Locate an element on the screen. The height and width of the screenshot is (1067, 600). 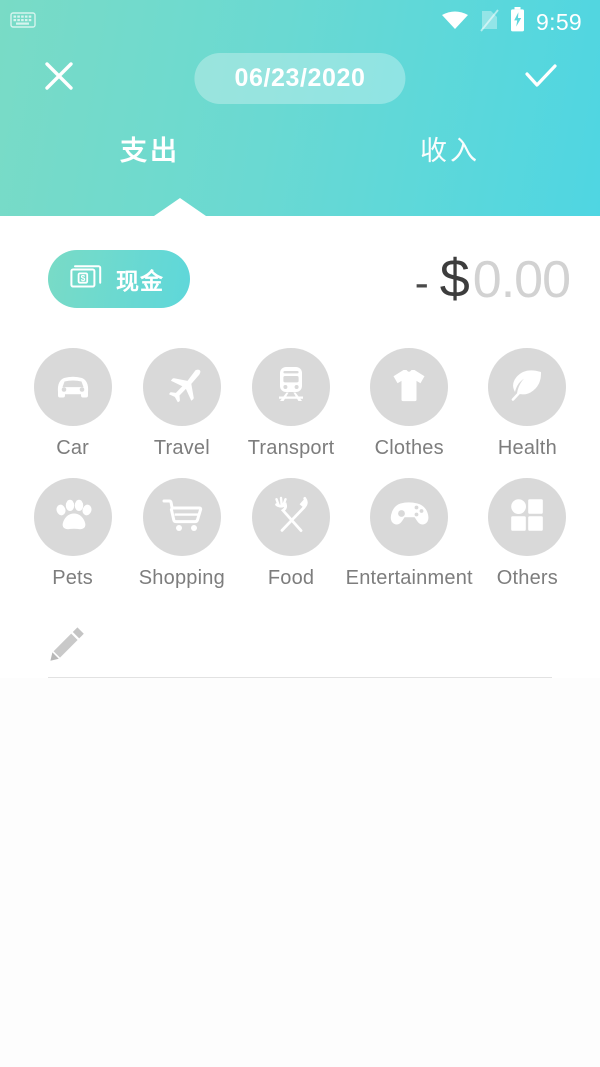
train-icon is located at coordinates (291, 387).